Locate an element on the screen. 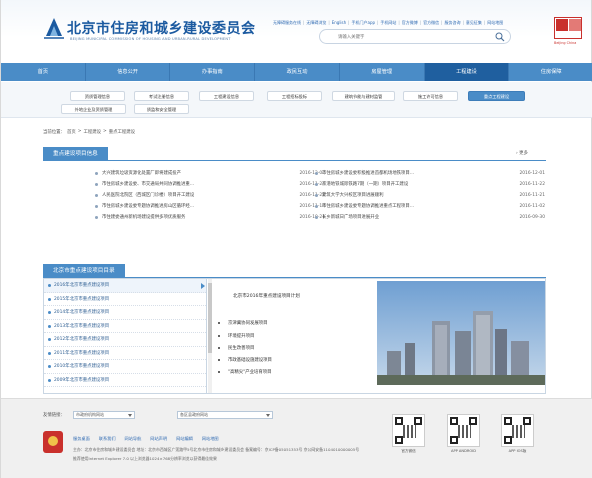 The image size is (592, 478). nav-item-info-disclosure: 信息公开 is located at coordinates (128, 72).